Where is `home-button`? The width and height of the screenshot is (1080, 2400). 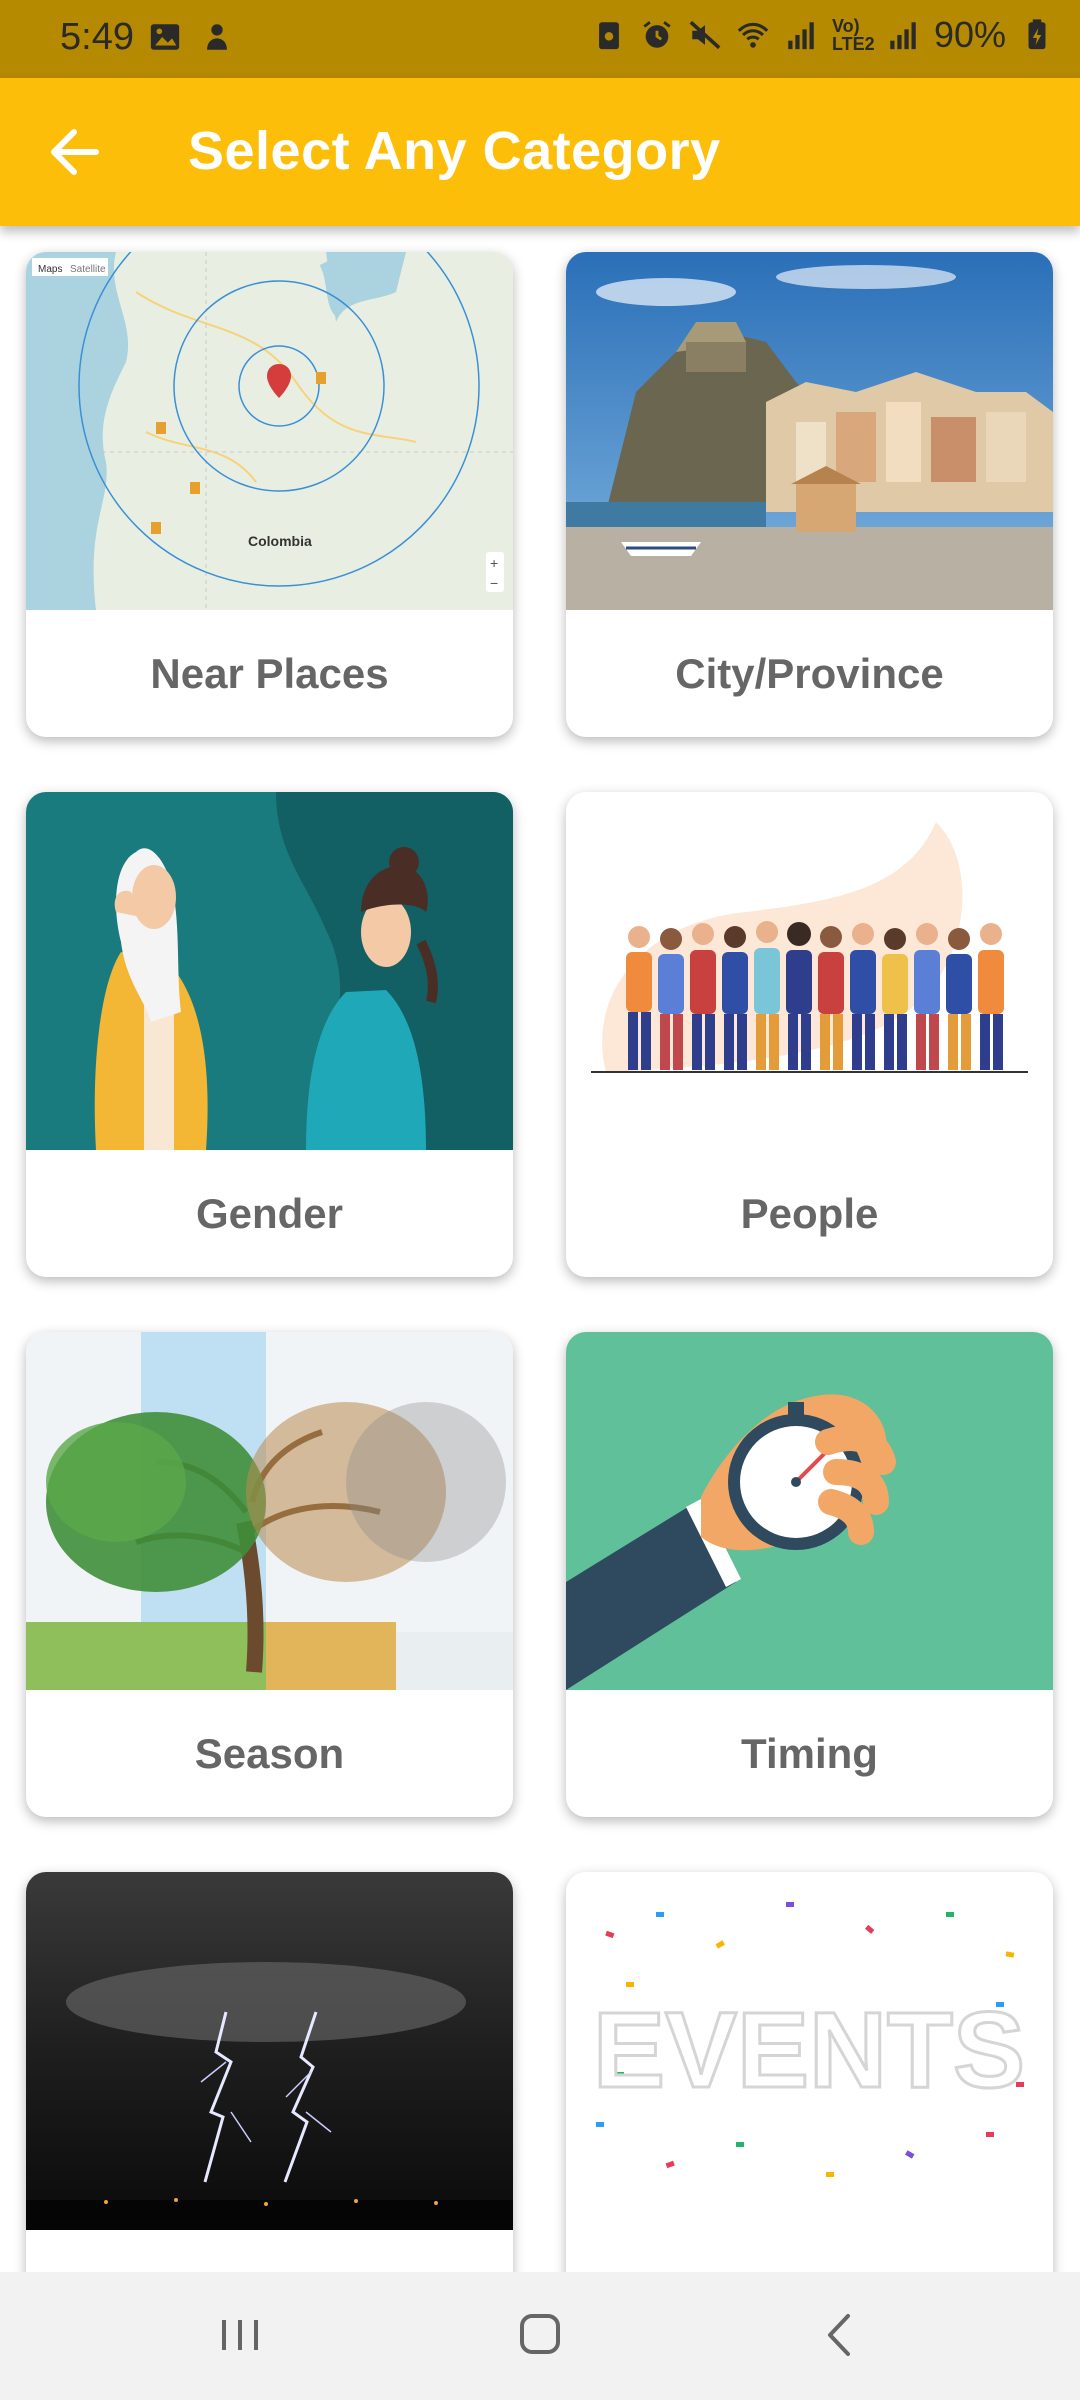 home-button is located at coordinates (540, 2335).